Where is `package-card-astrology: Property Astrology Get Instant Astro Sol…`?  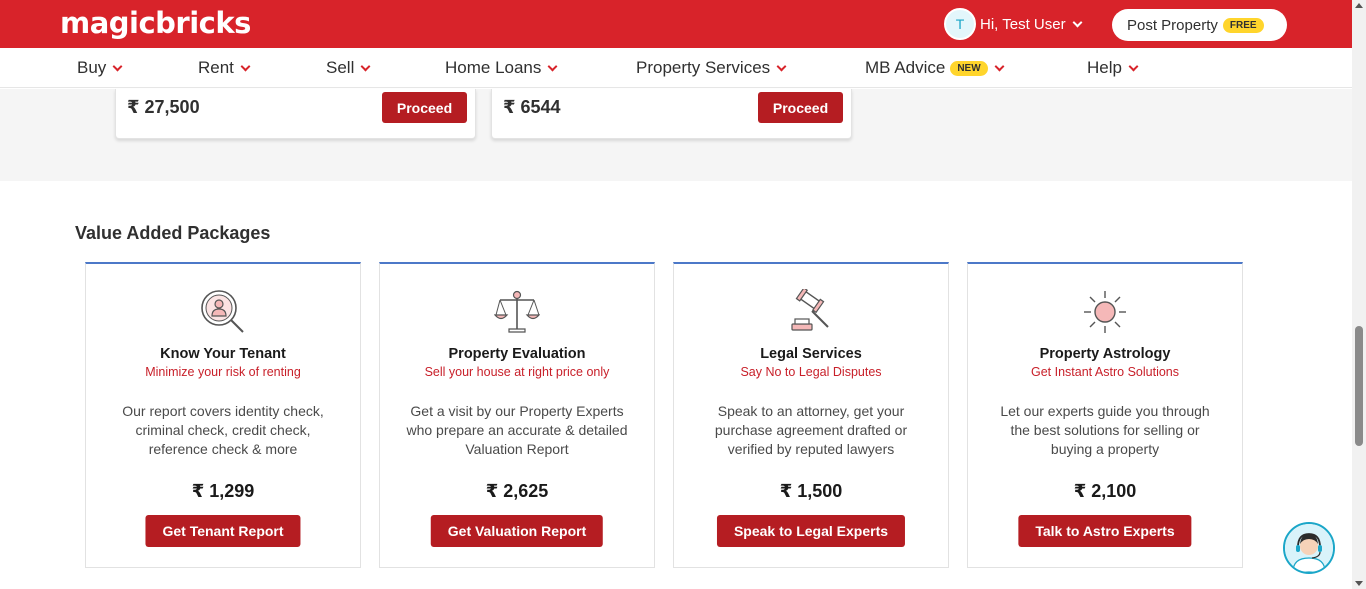
package-card-astrology: Property Astrology Get Instant Astro Sol… is located at coordinates (1105, 415).